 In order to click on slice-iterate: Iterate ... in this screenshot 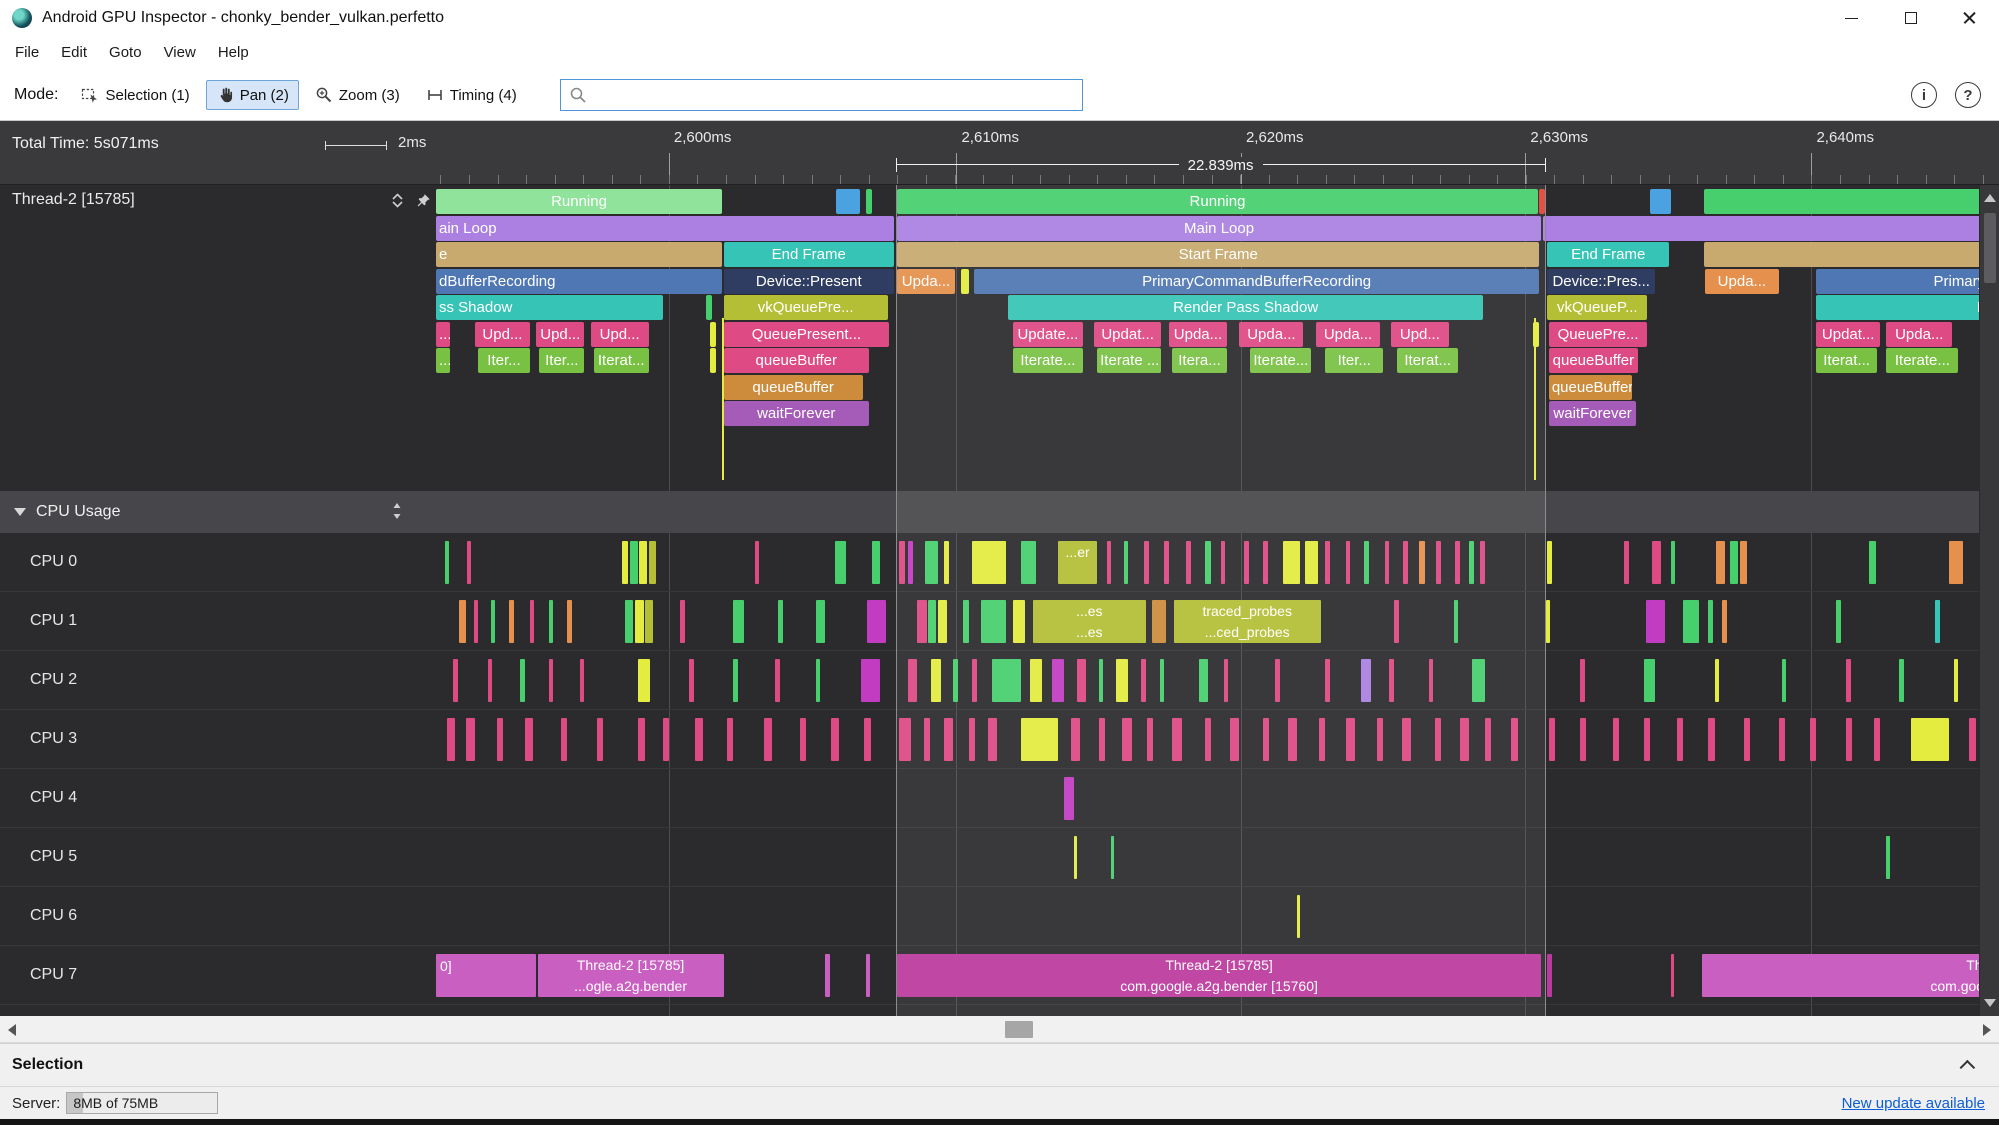, I will do `click(1129, 360)`.